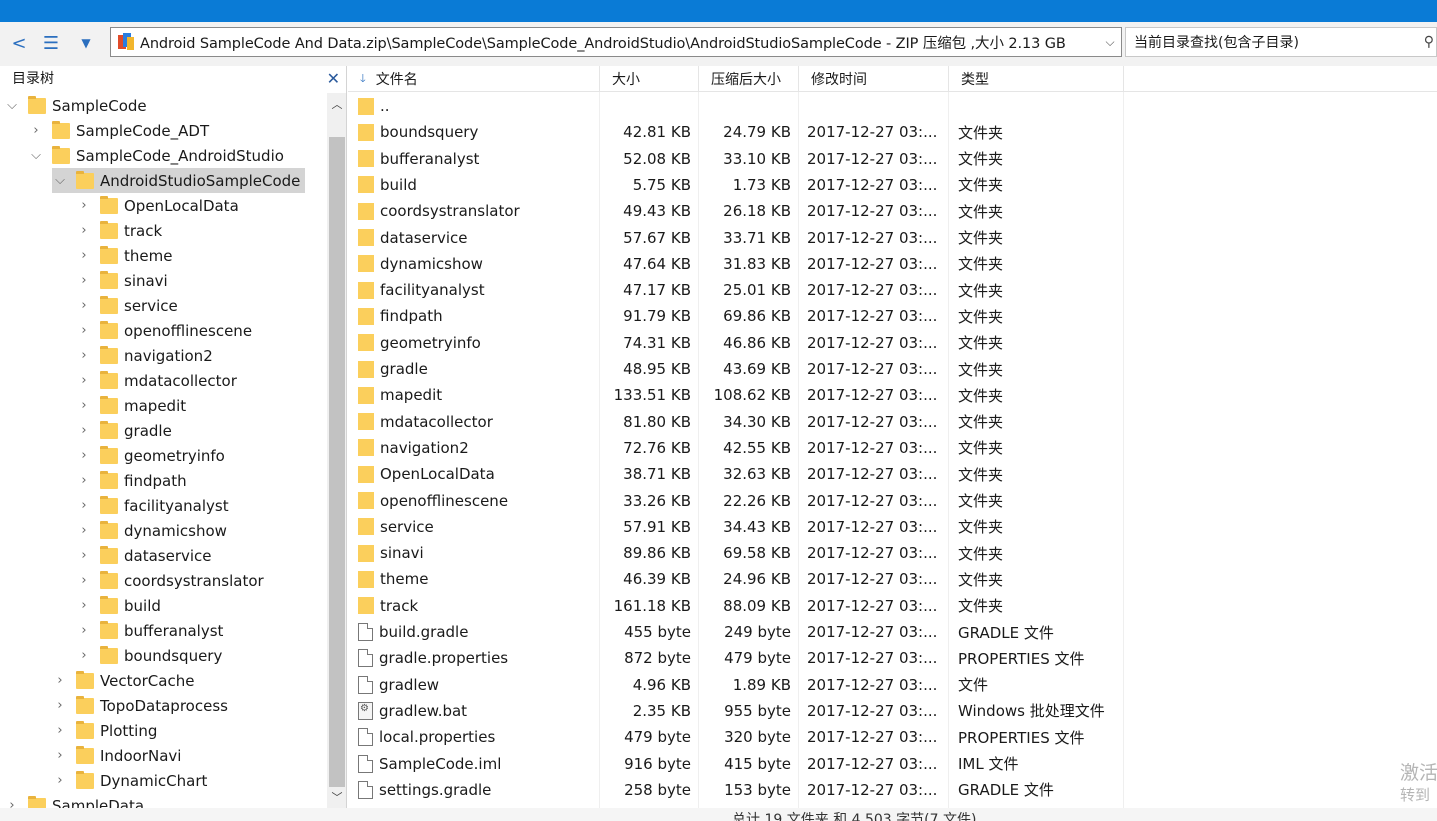  Describe the element at coordinates (149, 630) in the screenshot. I see `tree-node: › bufferanalyst` at that location.